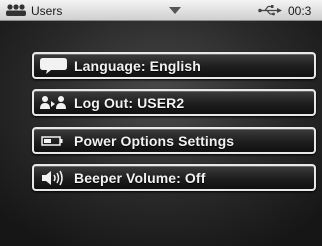 The height and width of the screenshot is (246, 322). Describe the element at coordinates (140, 178) in the screenshot. I see `beeper-volume-label: Beeper Volume: Off` at that location.